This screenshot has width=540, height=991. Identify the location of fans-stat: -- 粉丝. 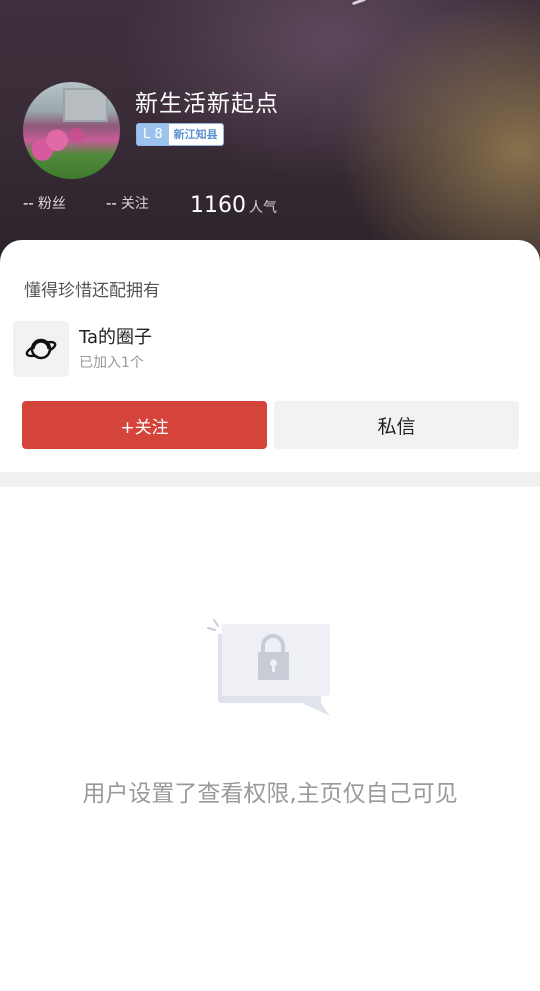
(44, 203).